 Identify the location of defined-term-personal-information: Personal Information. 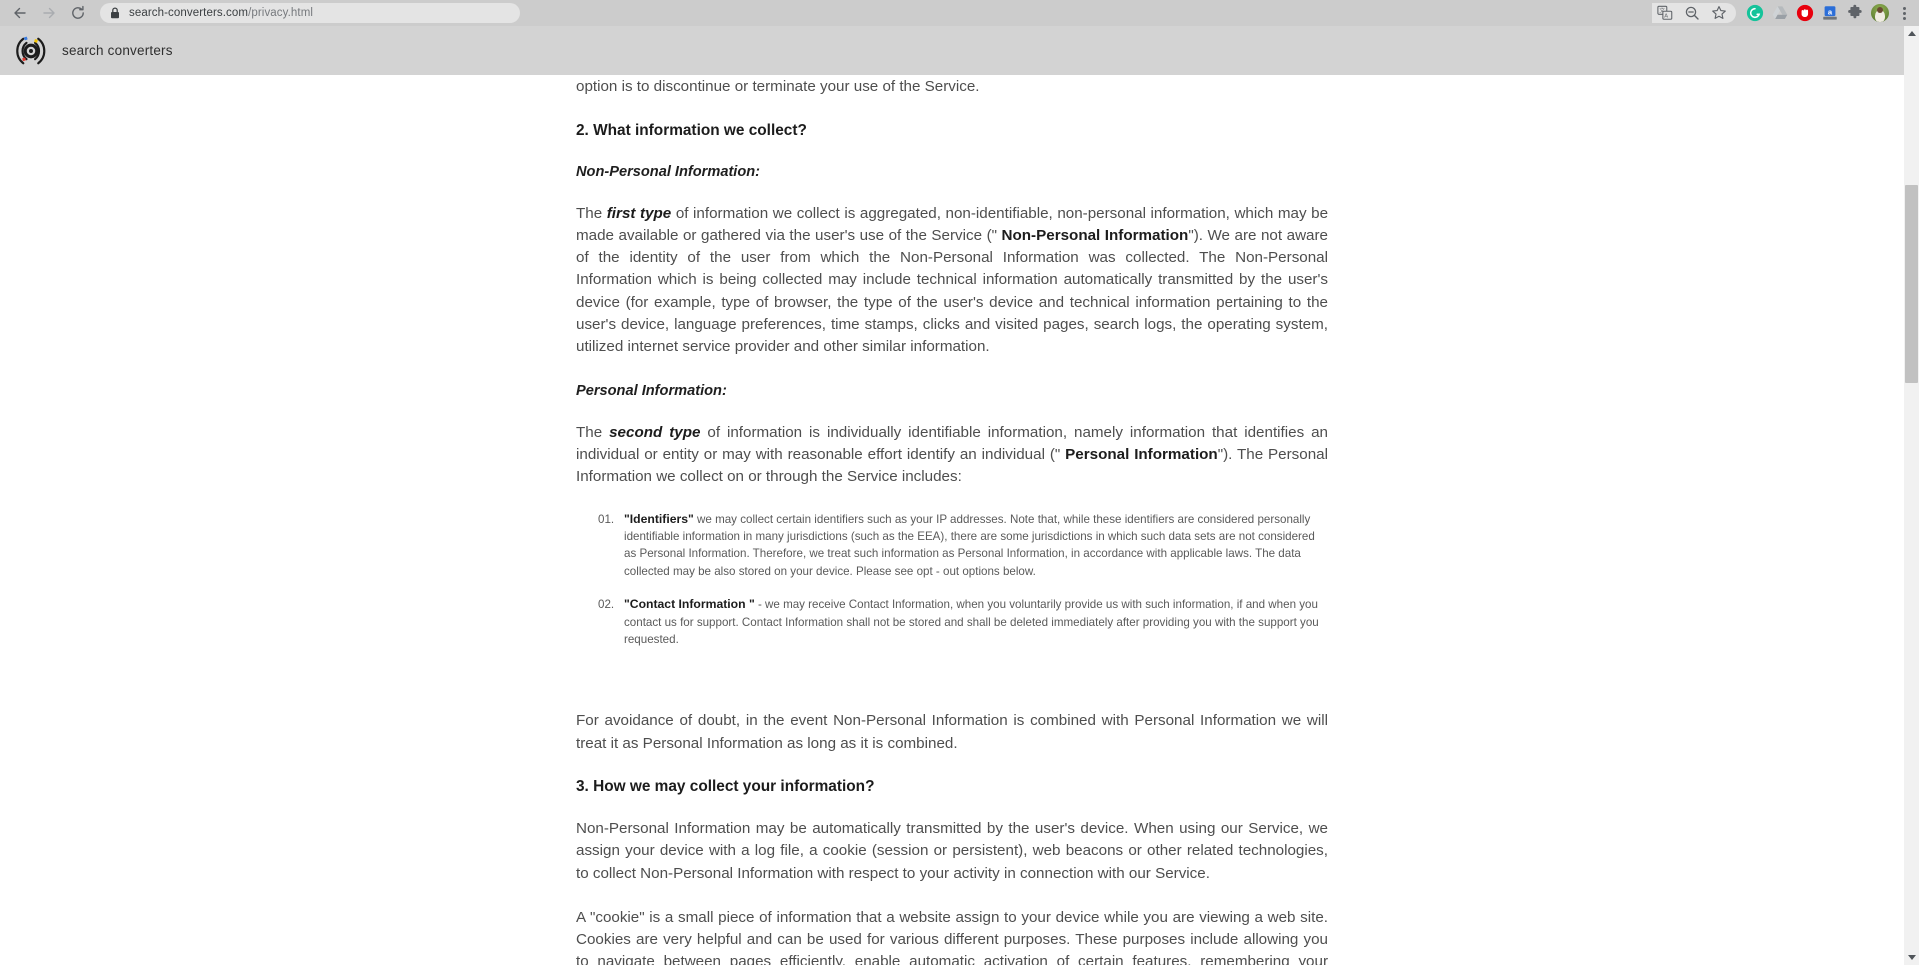
(1141, 454).